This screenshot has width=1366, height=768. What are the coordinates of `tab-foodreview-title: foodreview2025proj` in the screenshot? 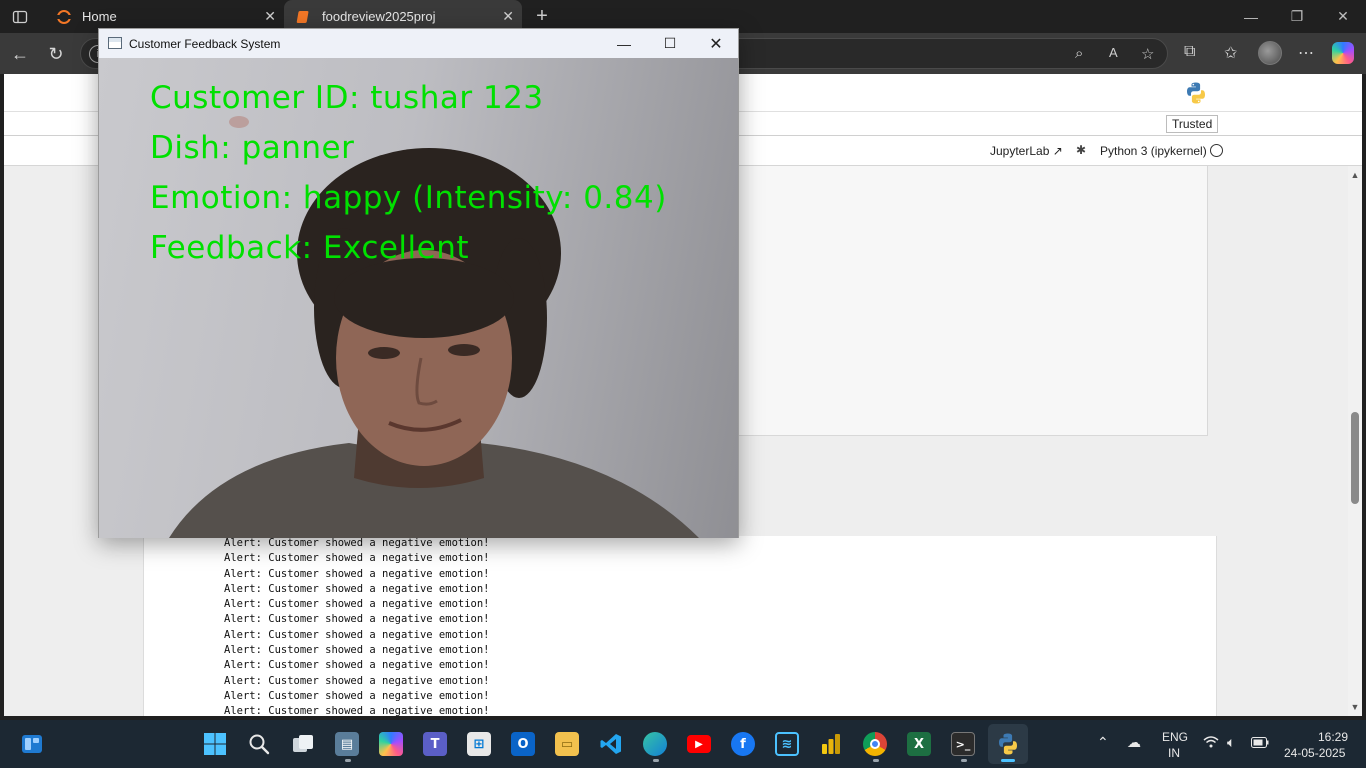 It's located at (379, 16).